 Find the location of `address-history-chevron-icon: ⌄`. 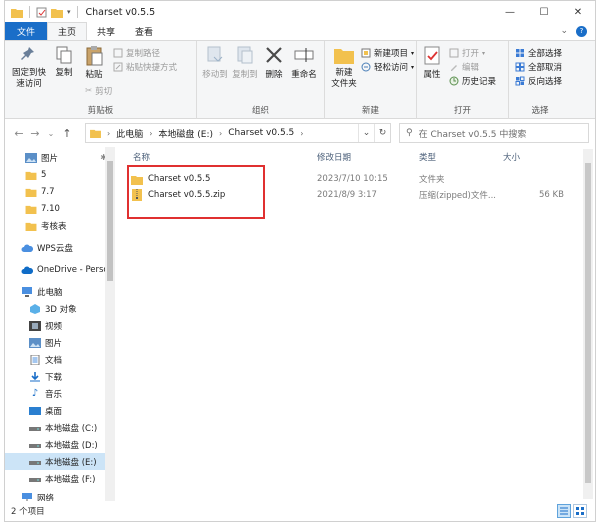

address-history-chevron-icon: ⌄ is located at coordinates (366, 133).